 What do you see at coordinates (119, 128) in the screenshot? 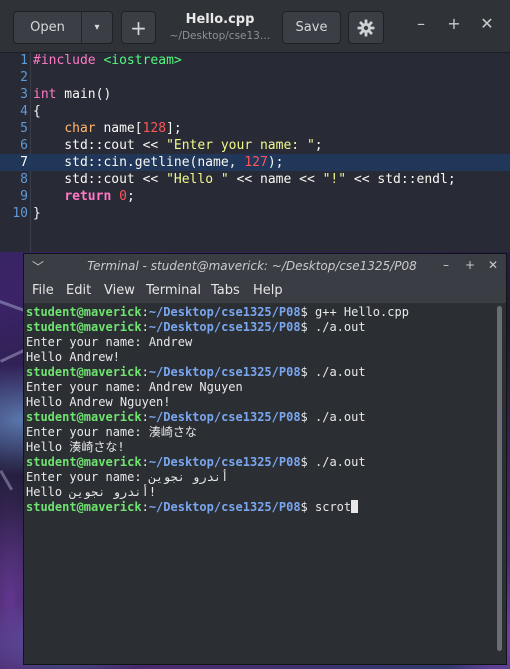
I see `code-token: name[` at bounding box center [119, 128].